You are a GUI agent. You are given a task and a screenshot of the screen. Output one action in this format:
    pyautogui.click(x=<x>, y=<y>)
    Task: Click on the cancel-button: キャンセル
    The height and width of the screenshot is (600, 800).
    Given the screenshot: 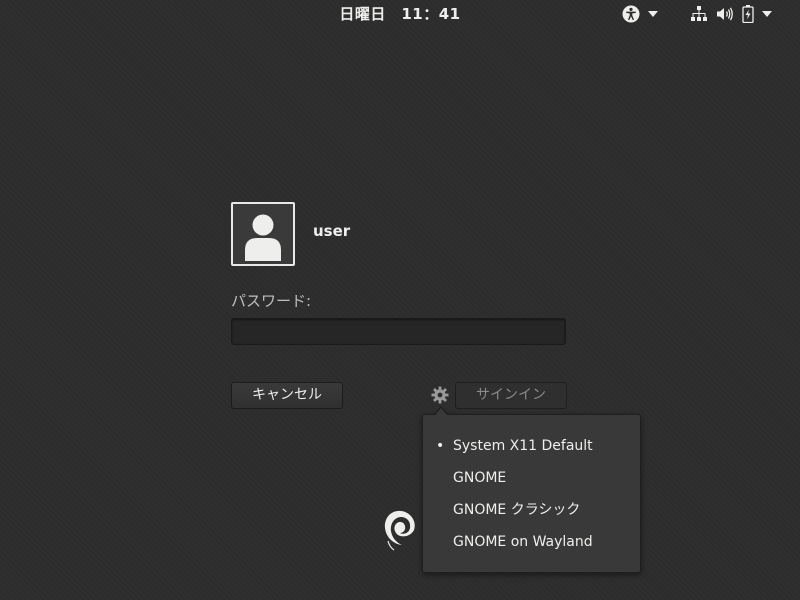 What is the action you would take?
    pyautogui.click(x=287, y=395)
    